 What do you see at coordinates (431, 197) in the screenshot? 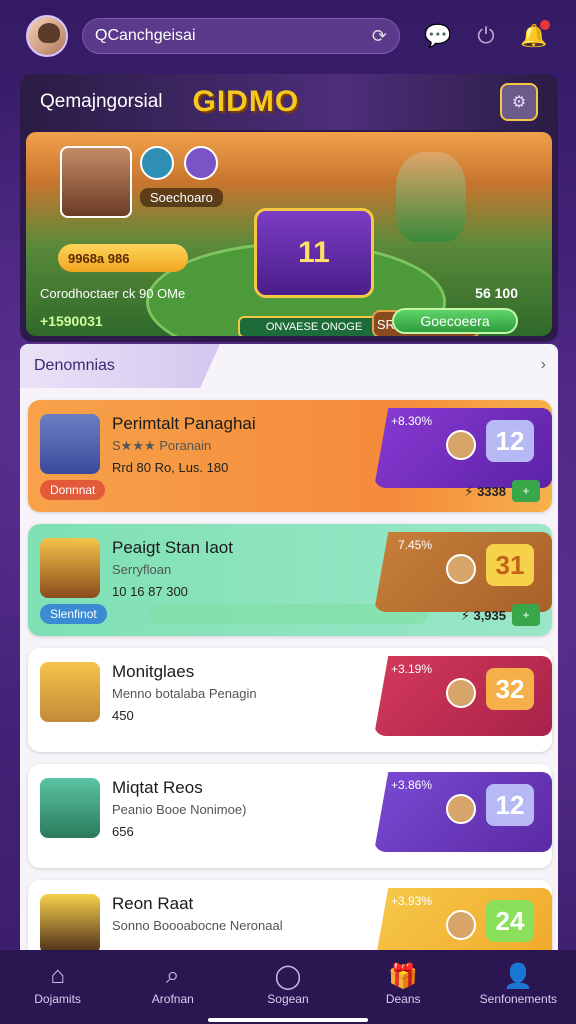
I see `character-icon` at bounding box center [431, 197].